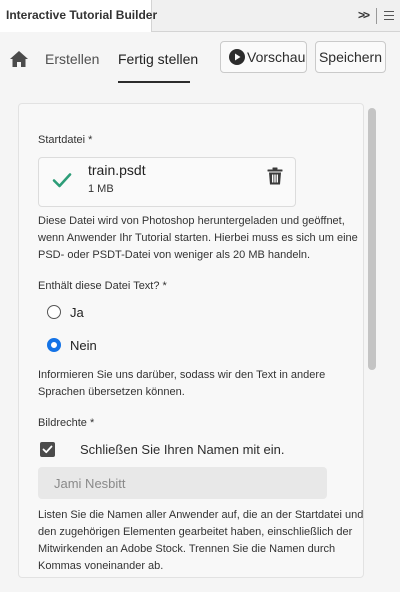 The height and width of the screenshot is (592, 400). I want to click on panel-title: Interactive Tutorial Builder, so click(78, 16).